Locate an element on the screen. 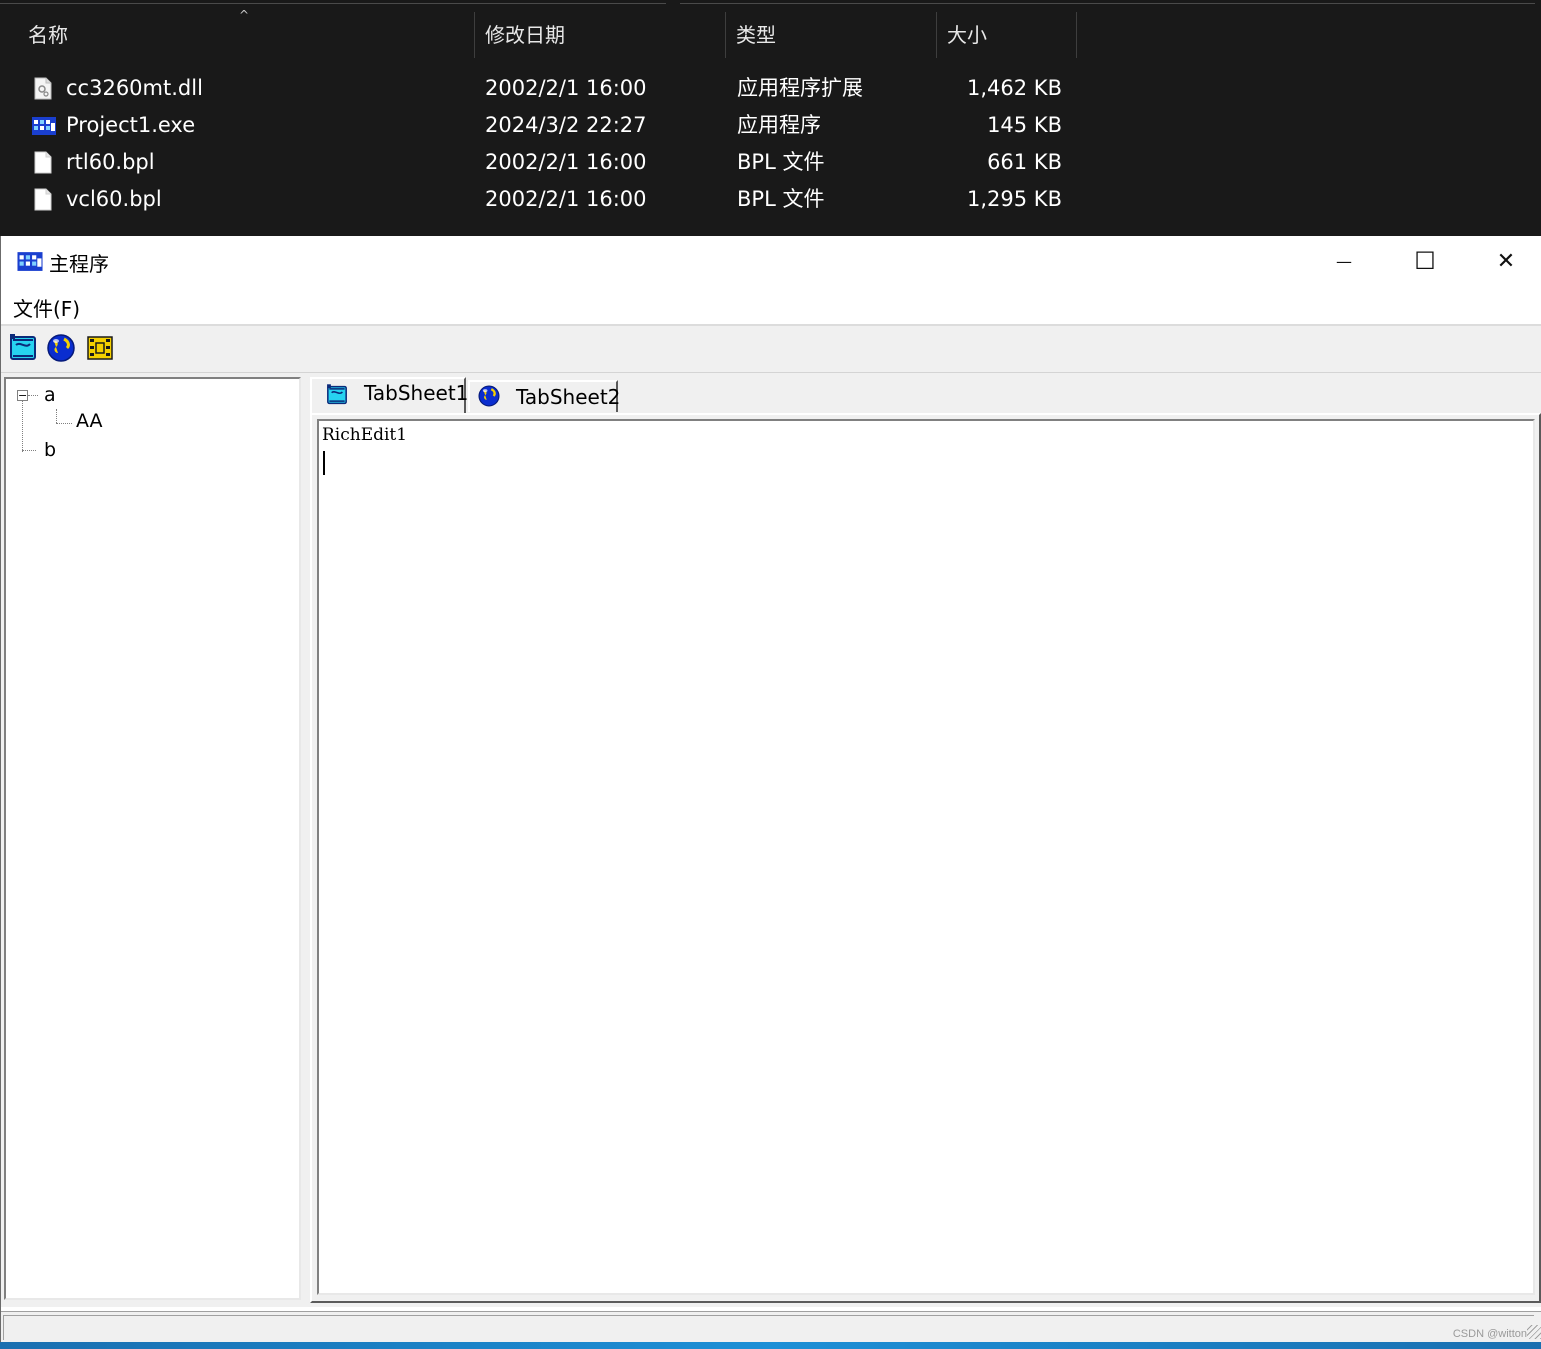  column-header-name: 名称 is located at coordinates (245, 35).